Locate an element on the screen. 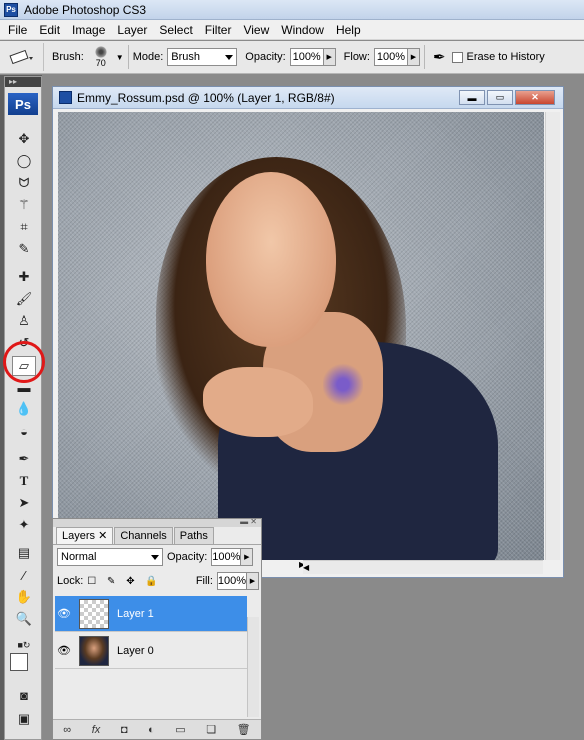 The height and width of the screenshot is (740, 584). tab-layers: Layers ✕ is located at coordinates (85, 535).